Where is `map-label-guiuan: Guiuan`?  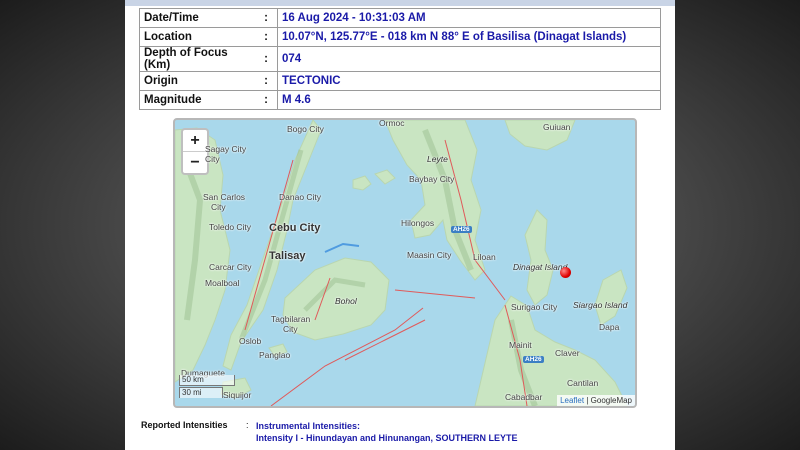
map-label-guiuan: Guiuan is located at coordinates (557, 127).